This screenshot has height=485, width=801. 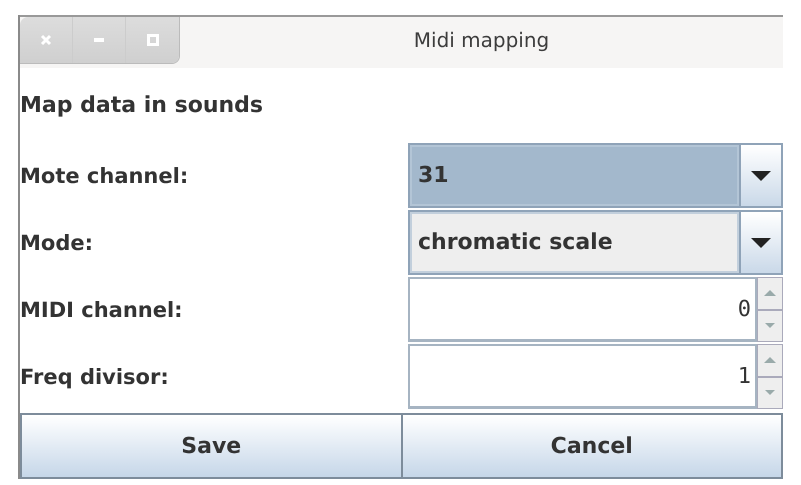 I want to click on maximize-icon, so click(x=152, y=40).